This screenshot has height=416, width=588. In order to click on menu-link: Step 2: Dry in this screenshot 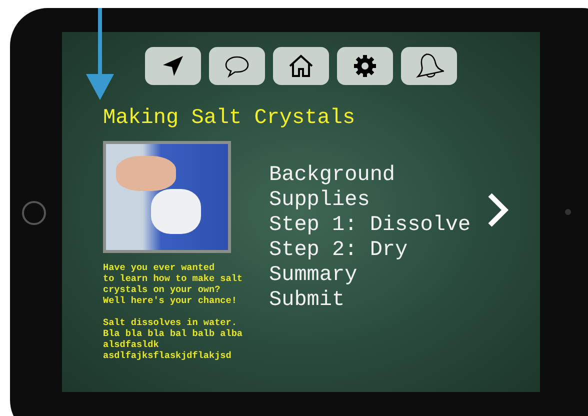, I will do `click(338, 250)`.